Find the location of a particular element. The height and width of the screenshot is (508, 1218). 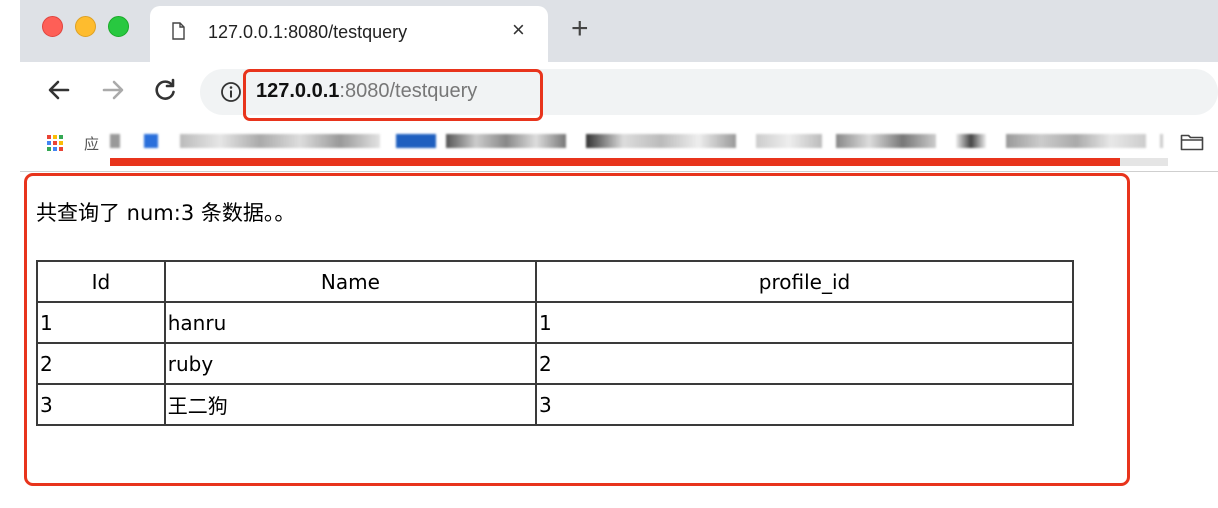

cell-name: 王二狗 is located at coordinates (350, 404).